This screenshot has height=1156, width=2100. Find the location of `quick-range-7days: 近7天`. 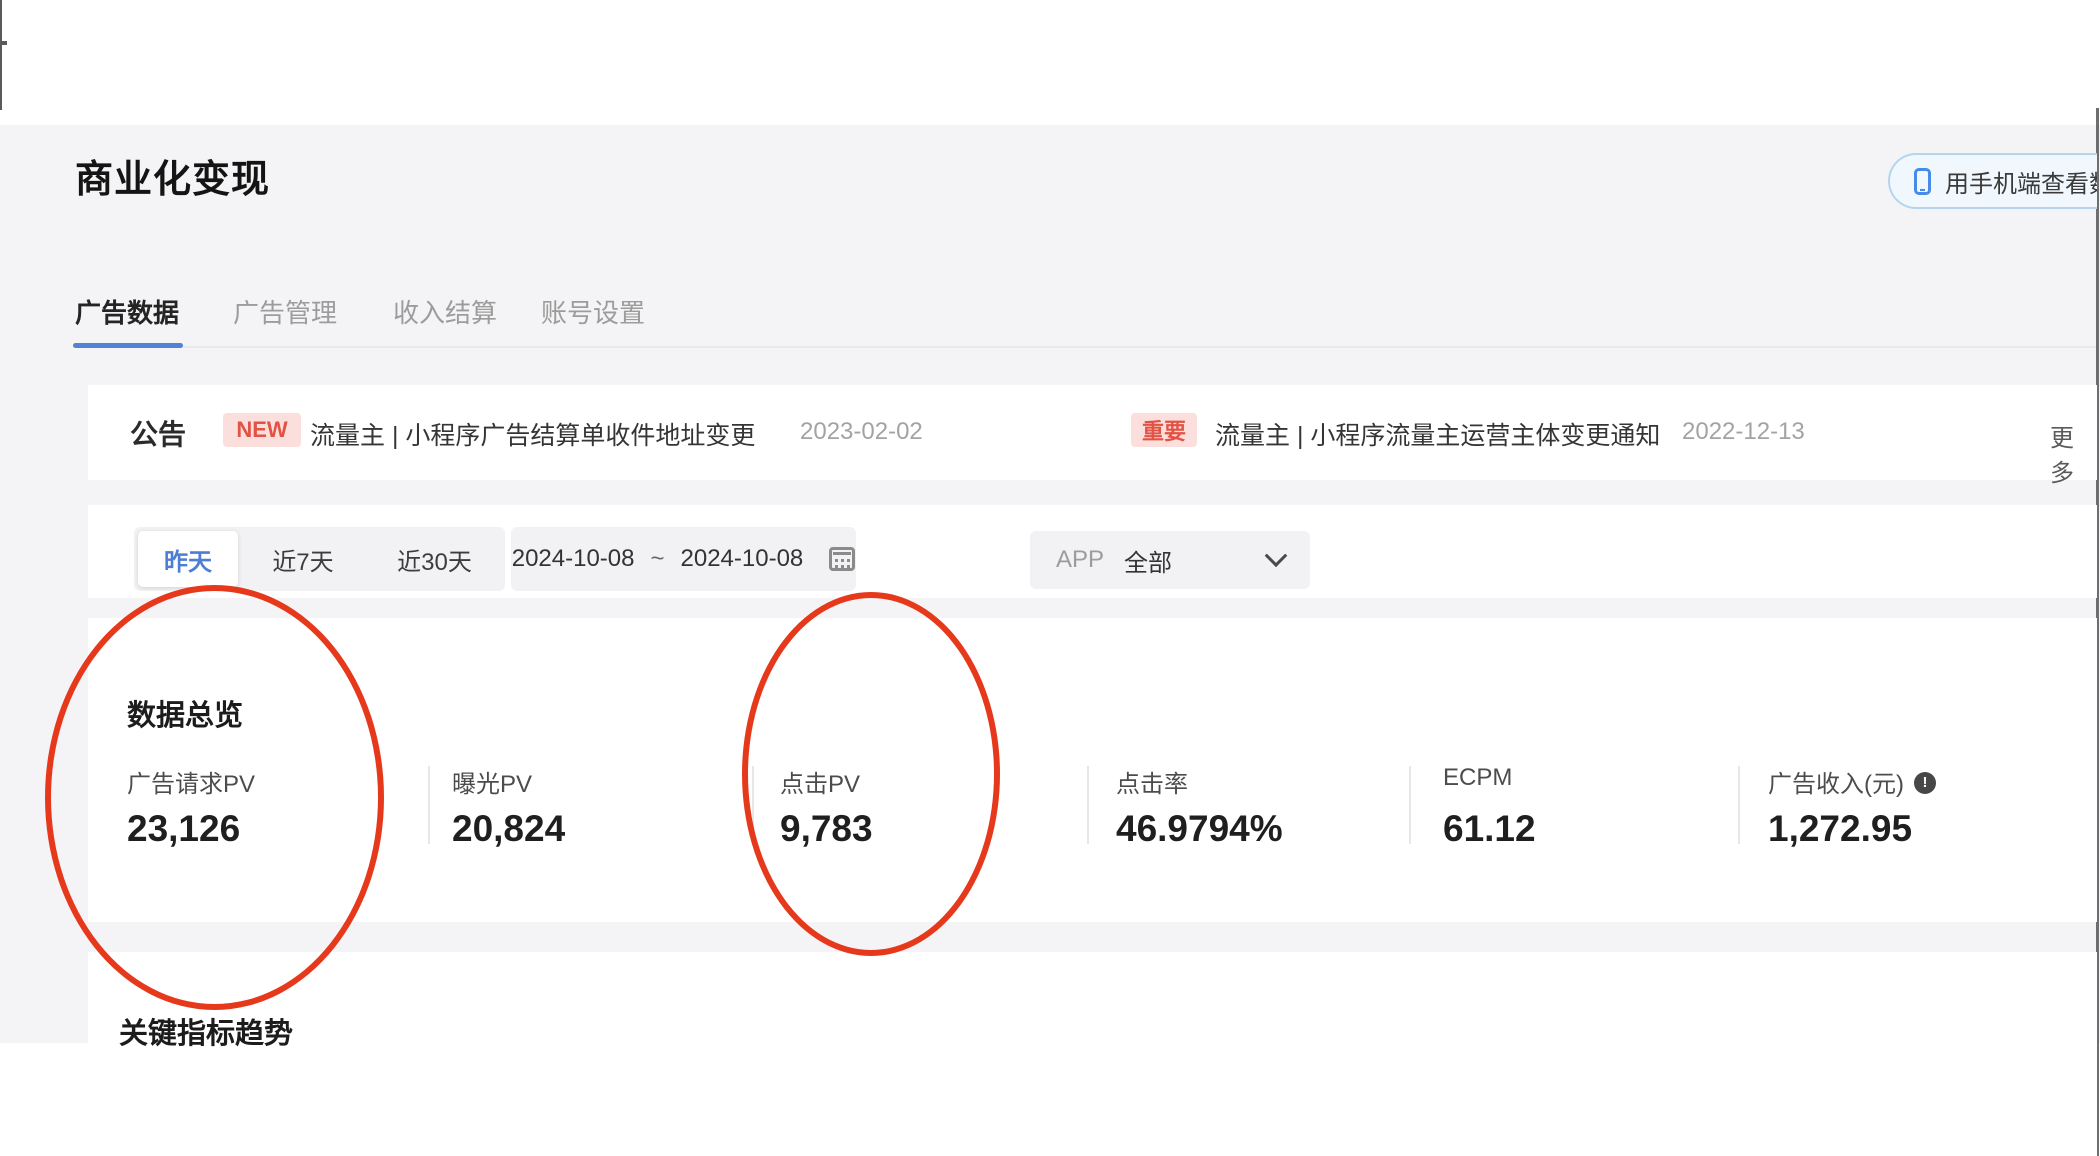

quick-range-7days: 近7天 is located at coordinates (303, 559).